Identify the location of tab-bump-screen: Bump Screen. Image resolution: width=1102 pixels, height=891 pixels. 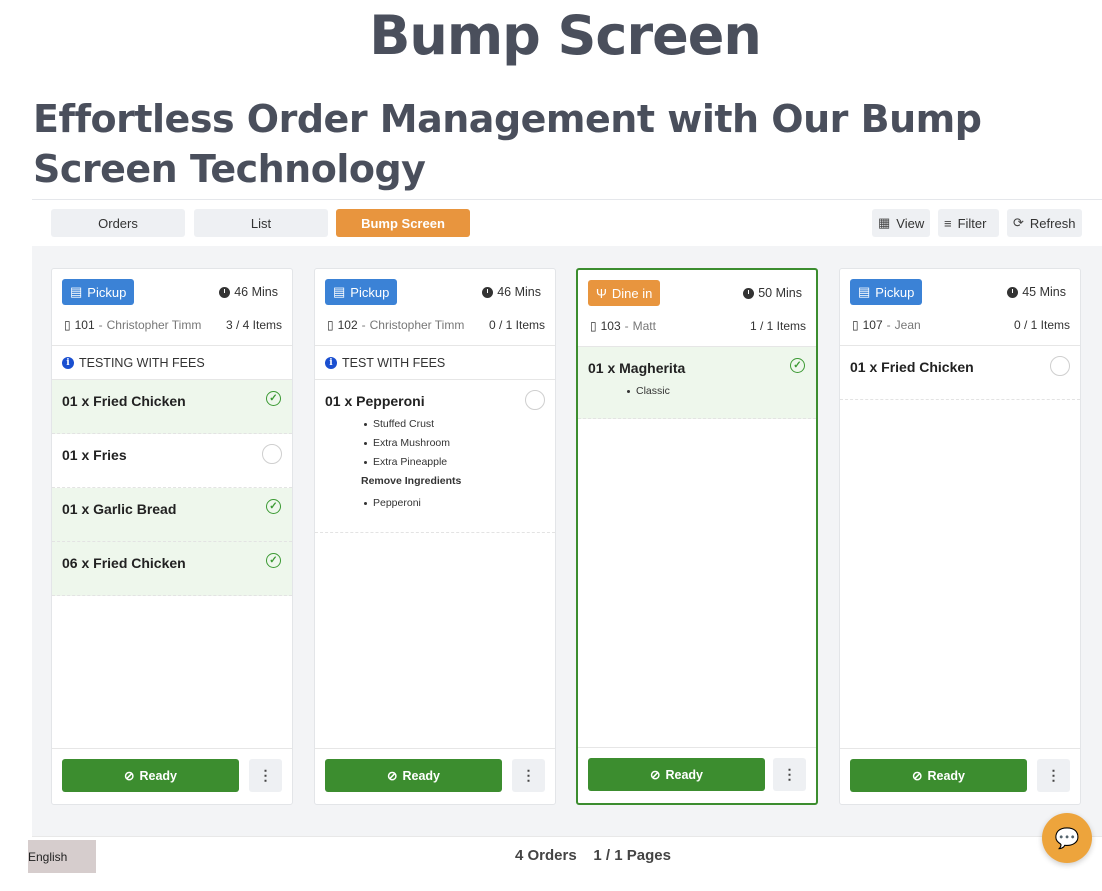
(403, 223).